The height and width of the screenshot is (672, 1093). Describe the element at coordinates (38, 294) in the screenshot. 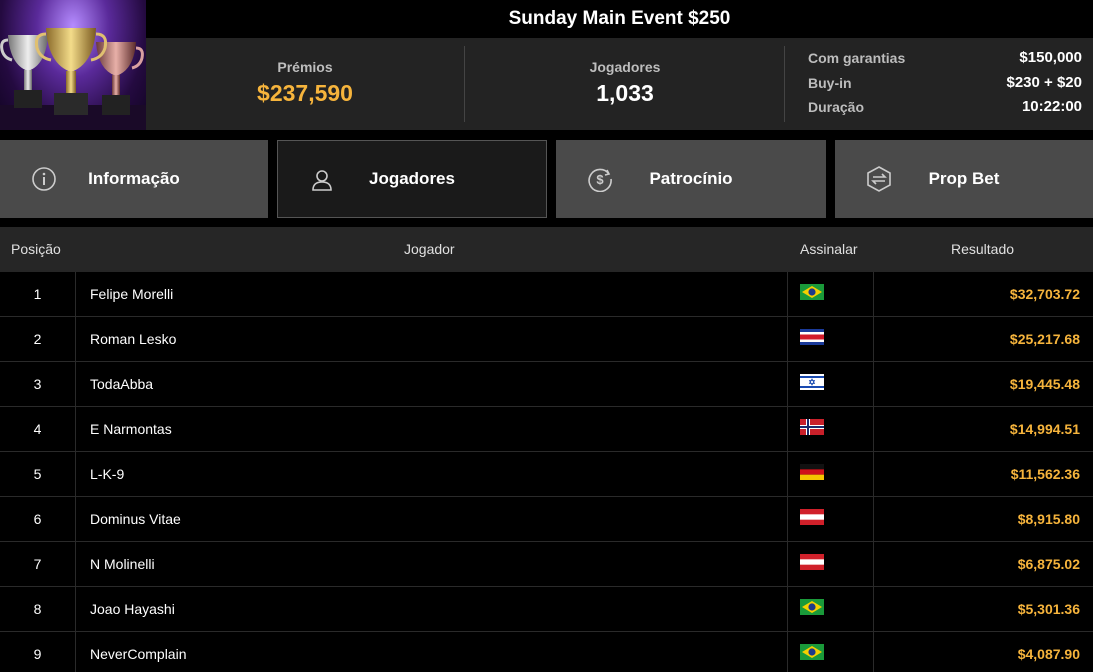

I see `row-position: 1` at that location.